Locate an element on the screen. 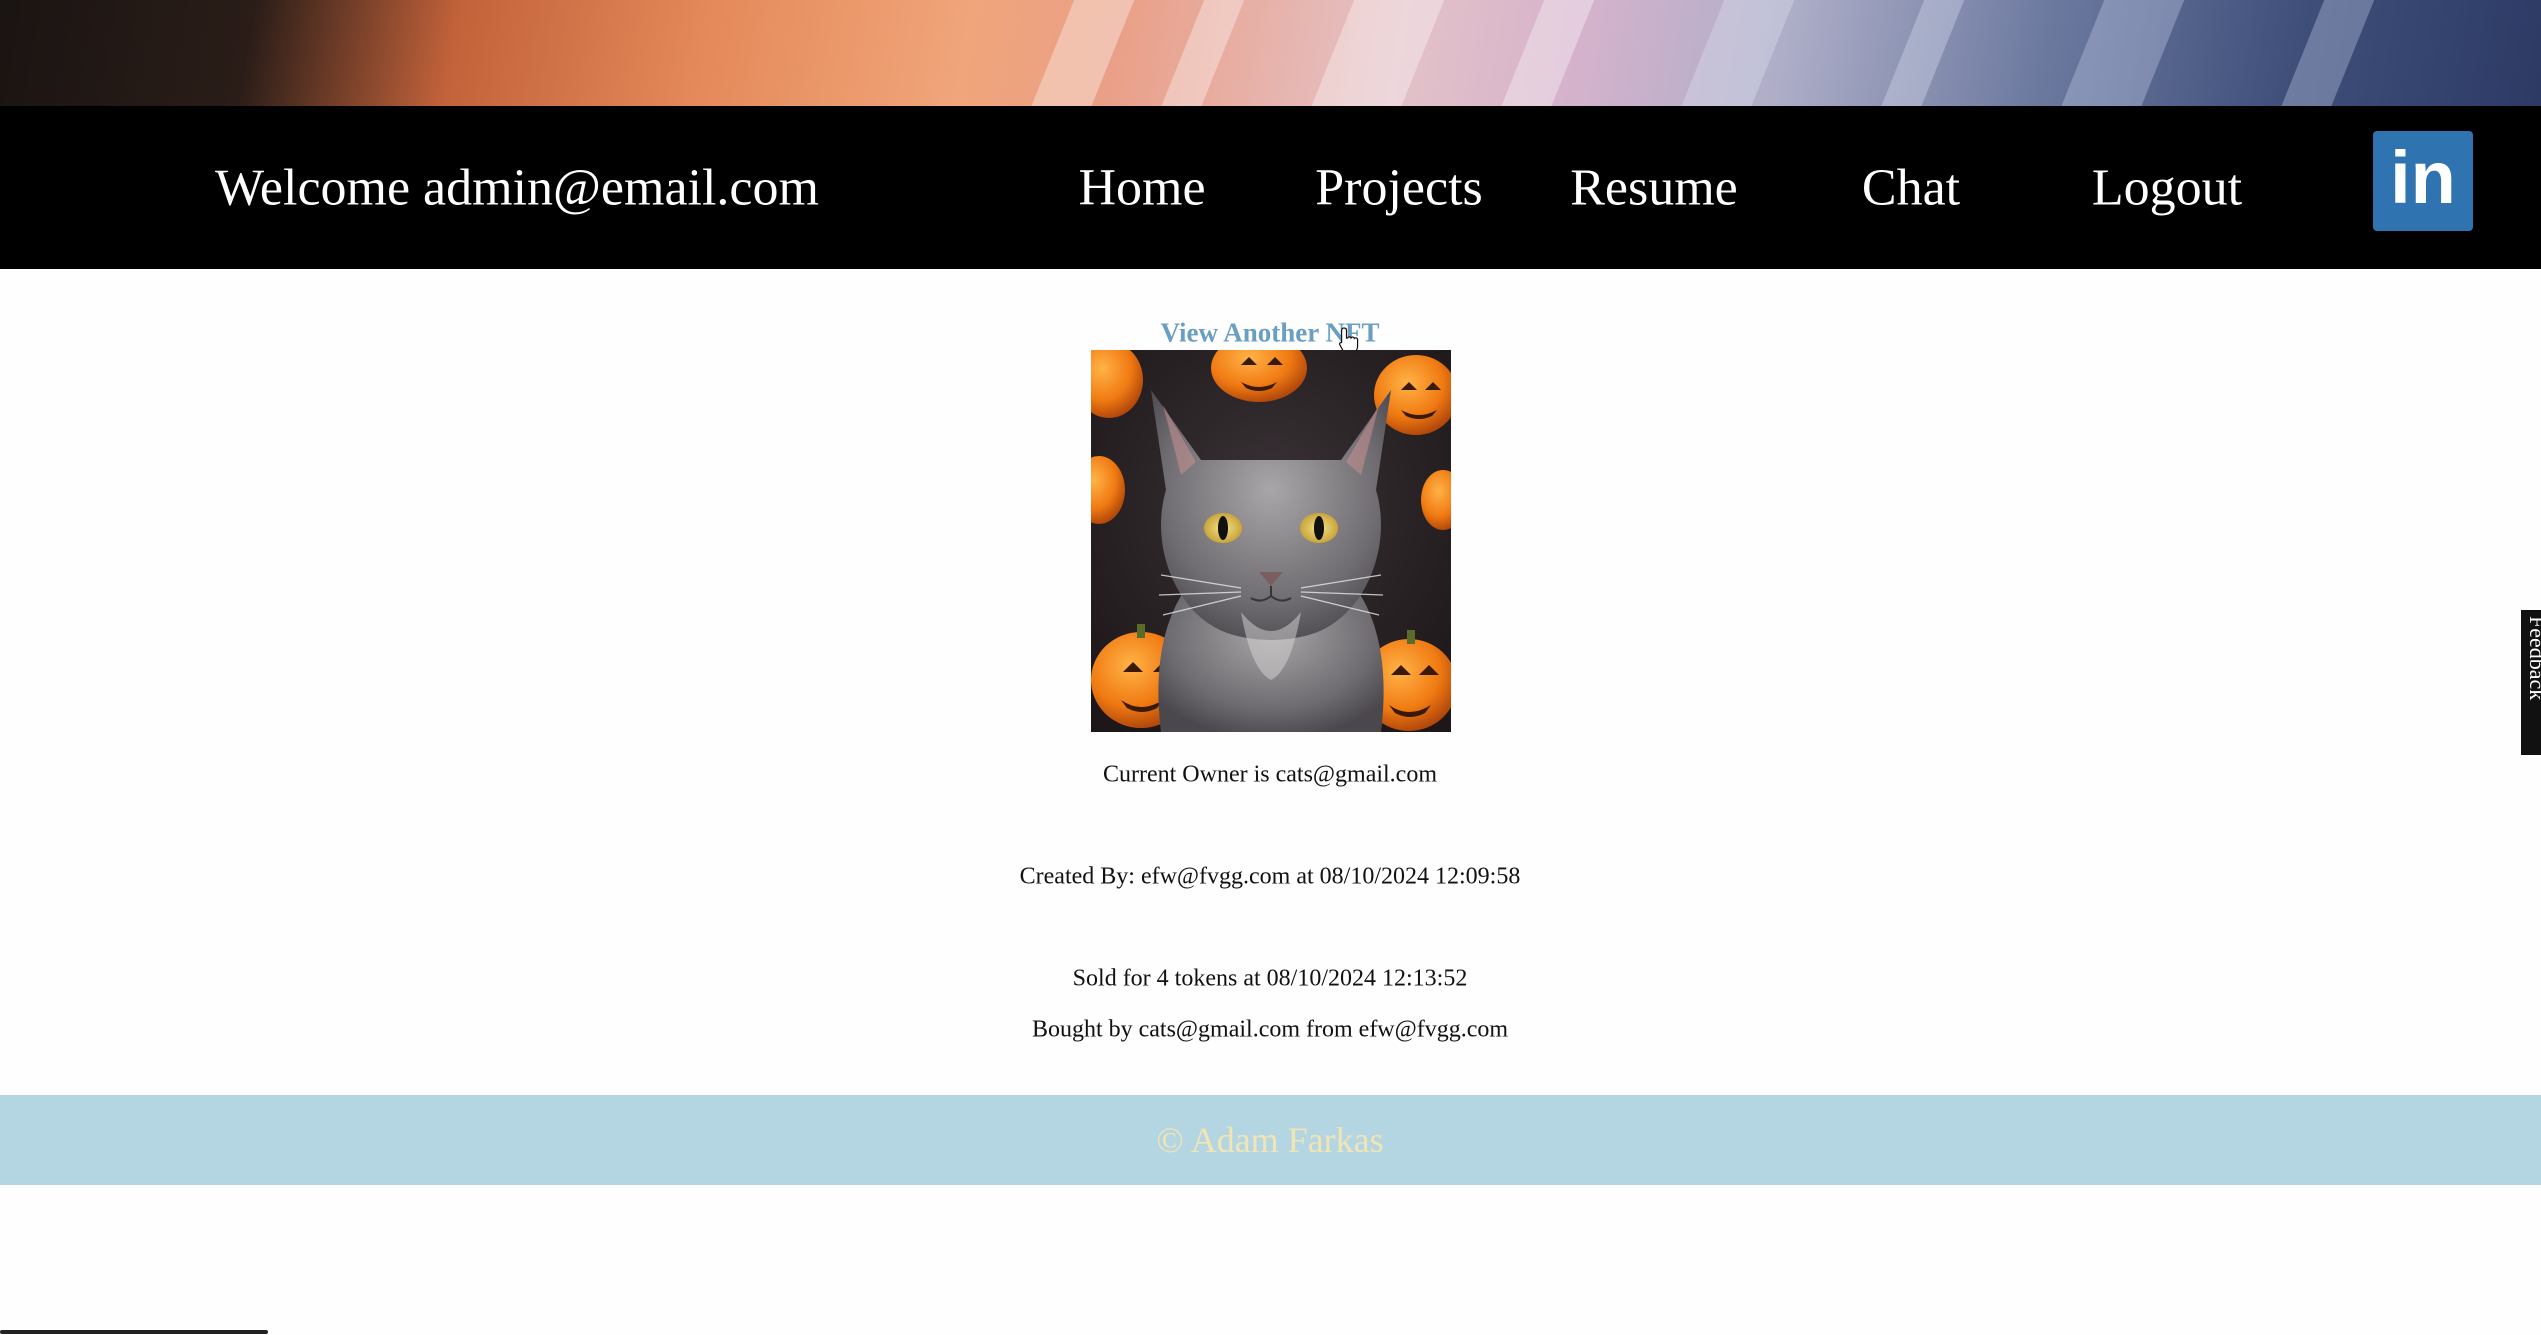 Image resolution: width=2541 pixels, height=1335 pixels. nft-image is located at coordinates (1271, 541).